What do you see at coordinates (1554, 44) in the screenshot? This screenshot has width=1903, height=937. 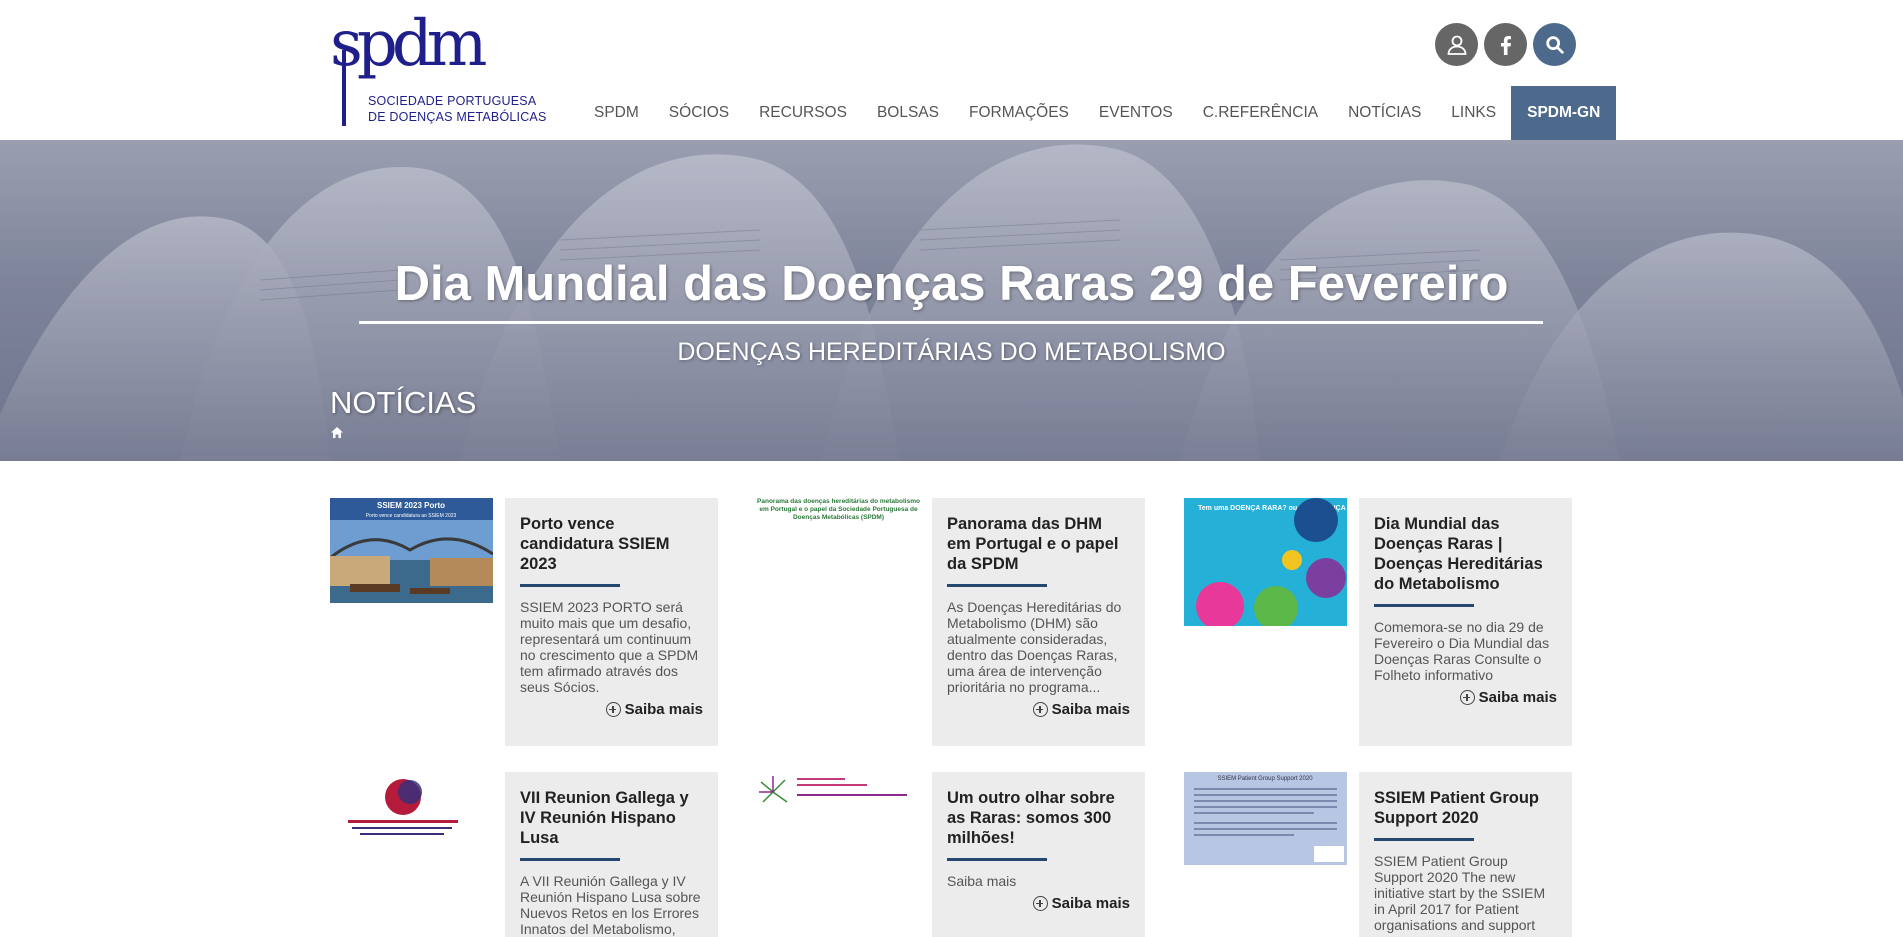 I see `search-icon` at bounding box center [1554, 44].